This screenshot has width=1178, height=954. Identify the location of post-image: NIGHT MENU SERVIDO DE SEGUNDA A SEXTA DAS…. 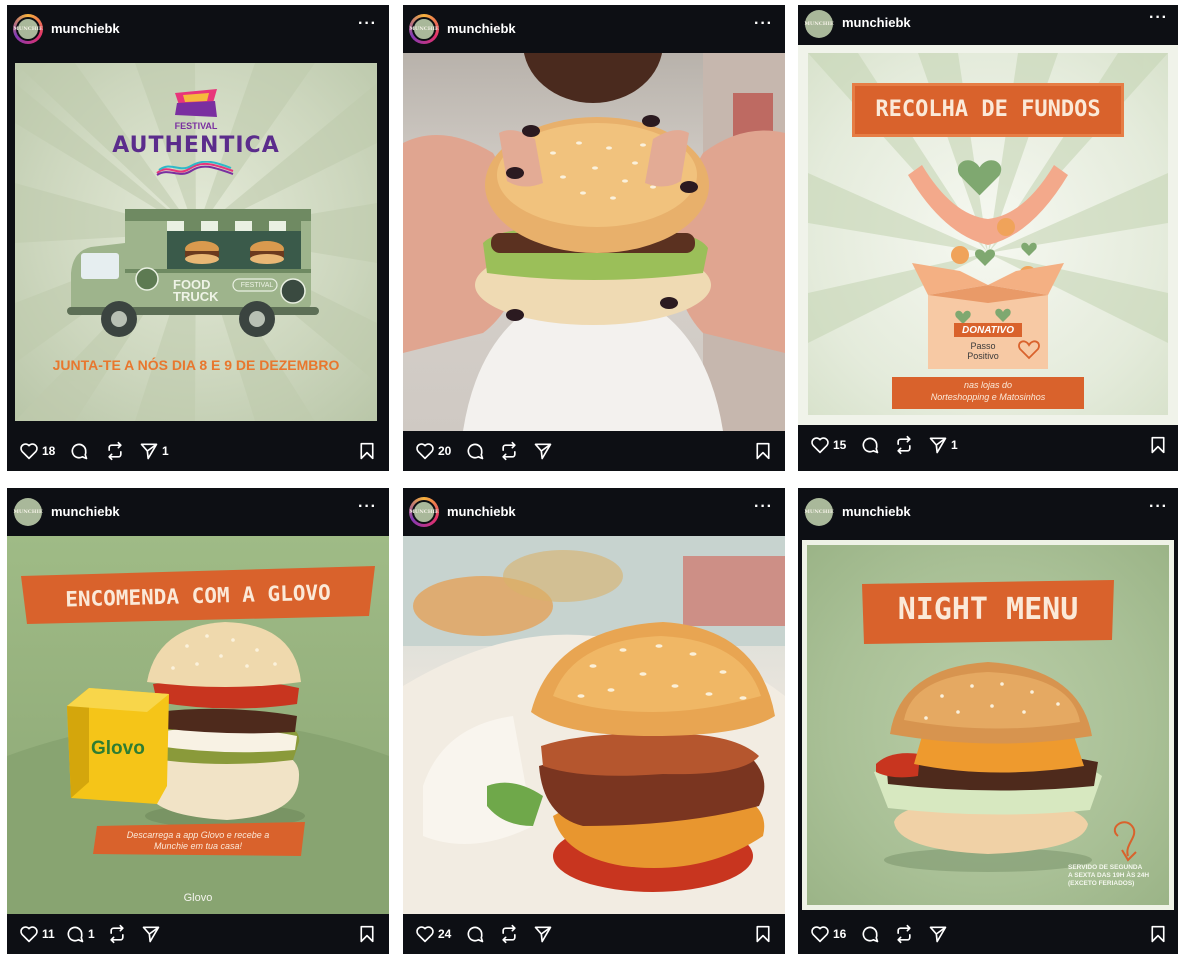
(988, 725).